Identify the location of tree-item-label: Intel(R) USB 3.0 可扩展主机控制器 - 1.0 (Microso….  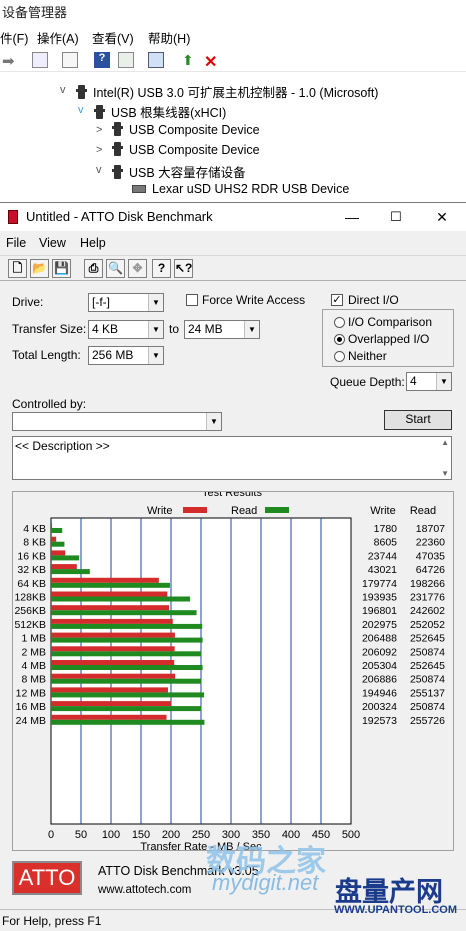
(236, 93).